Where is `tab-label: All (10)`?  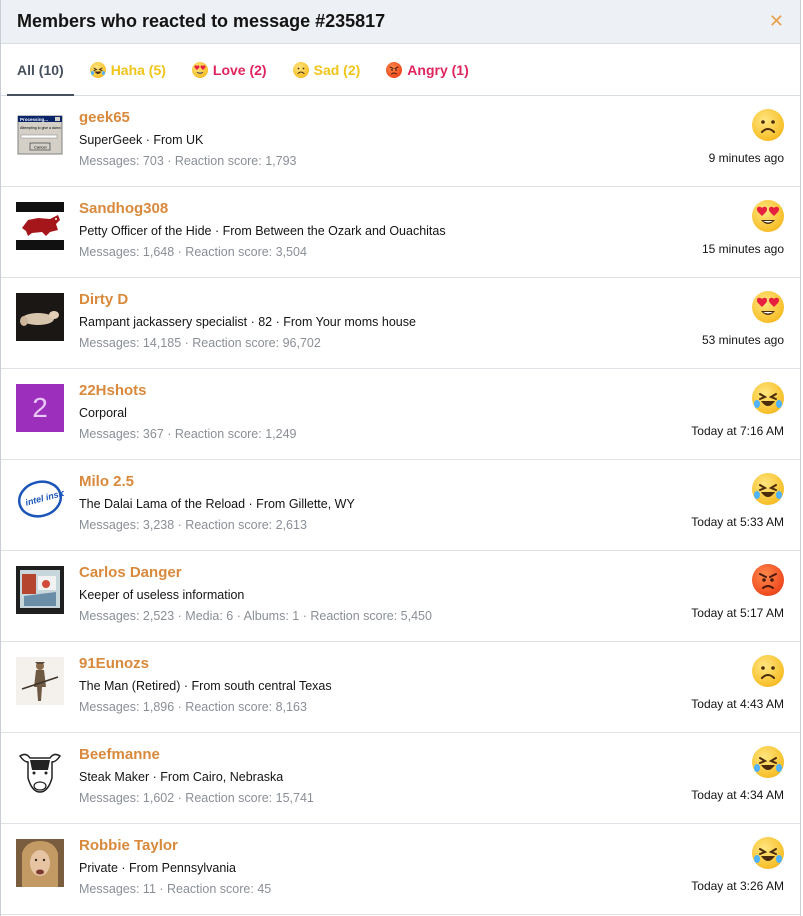 tab-label: All (10) is located at coordinates (40, 69).